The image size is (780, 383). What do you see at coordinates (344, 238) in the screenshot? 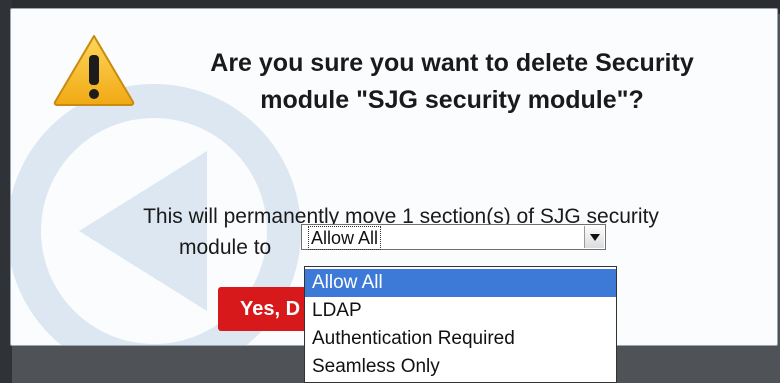
I see `select-current-value: Allow All` at bounding box center [344, 238].